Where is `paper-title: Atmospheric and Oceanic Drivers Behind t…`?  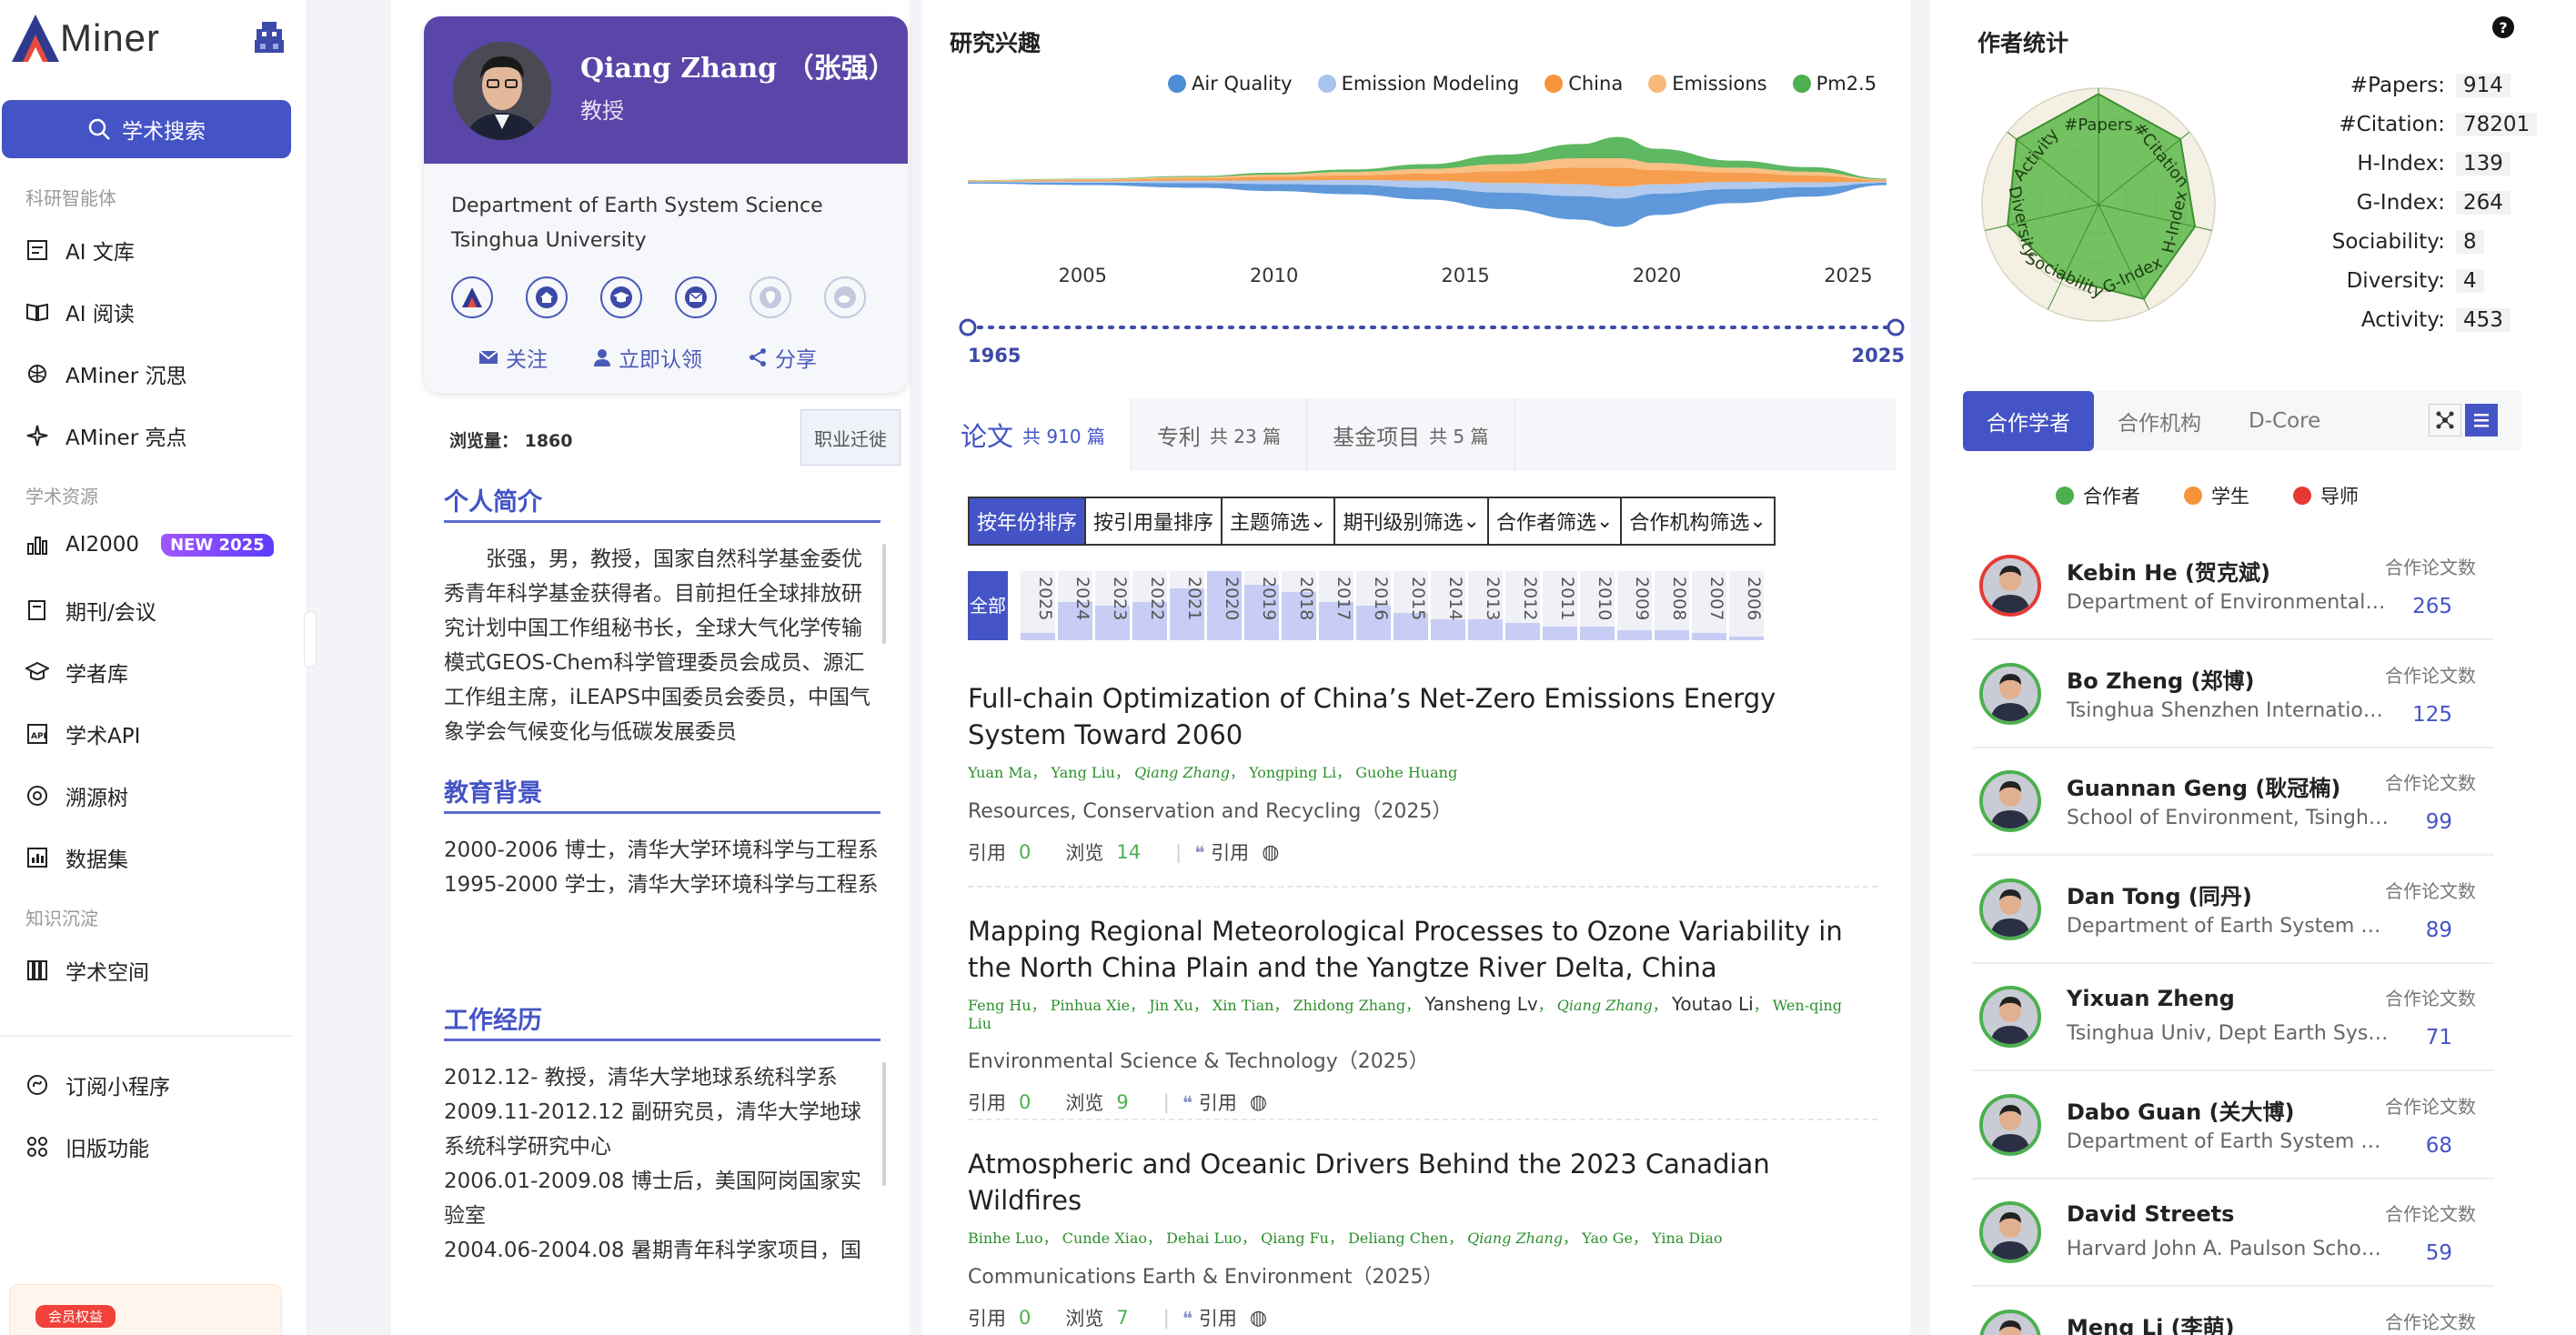 paper-title: Atmospheric and Oceanic Drivers Behind t… is located at coordinates (1418, 1182).